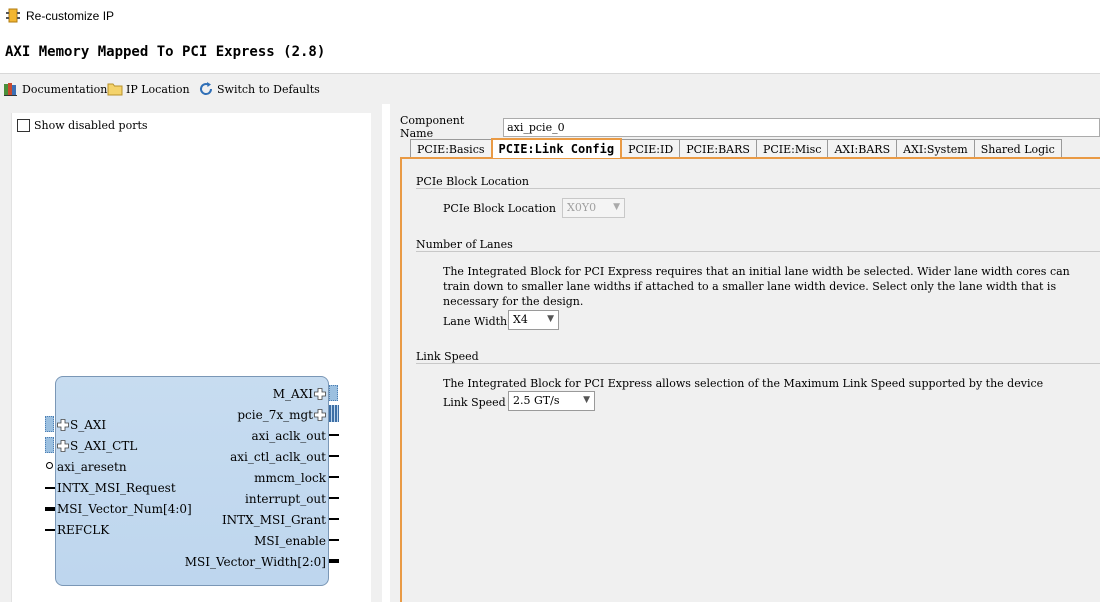 The width and height of the screenshot is (1100, 602). What do you see at coordinates (23, 125) in the screenshot?
I see `show-disabled-ports-checkbox` at bounding box center [23, 125].